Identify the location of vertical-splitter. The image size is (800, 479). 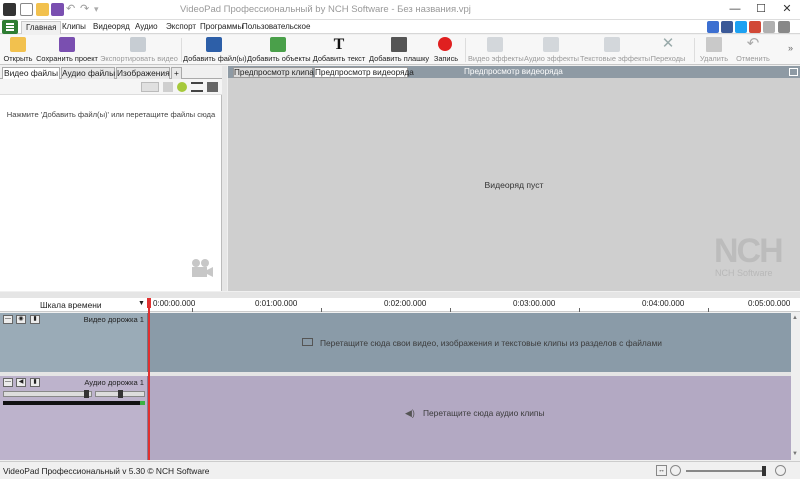
(224, 178).